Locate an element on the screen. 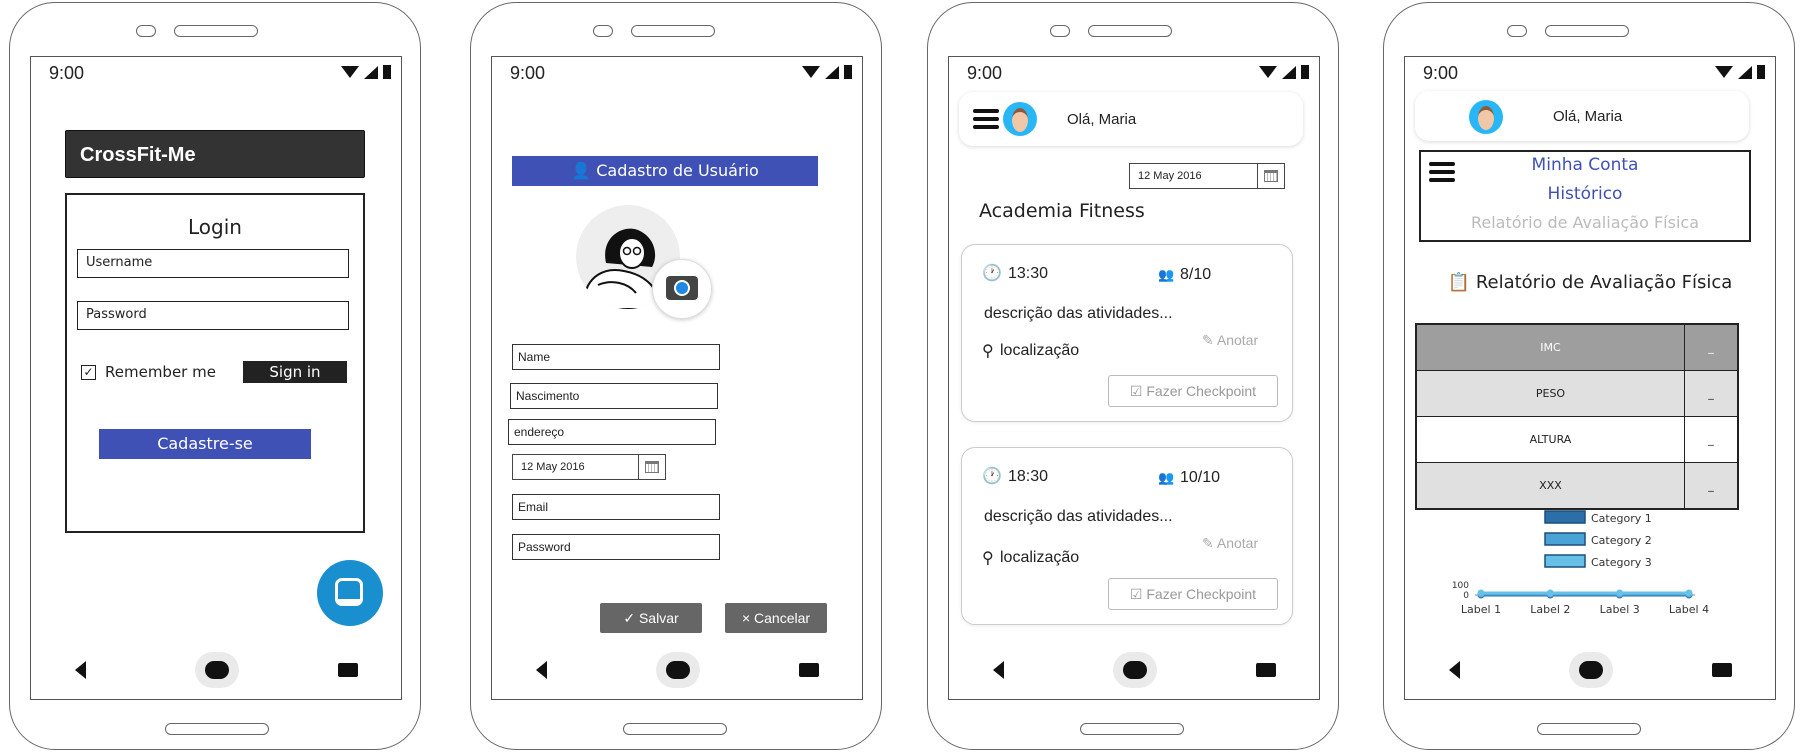 The image size is (1804, 755). legend-label: Category 1 is located at coordinates (1621, 518).